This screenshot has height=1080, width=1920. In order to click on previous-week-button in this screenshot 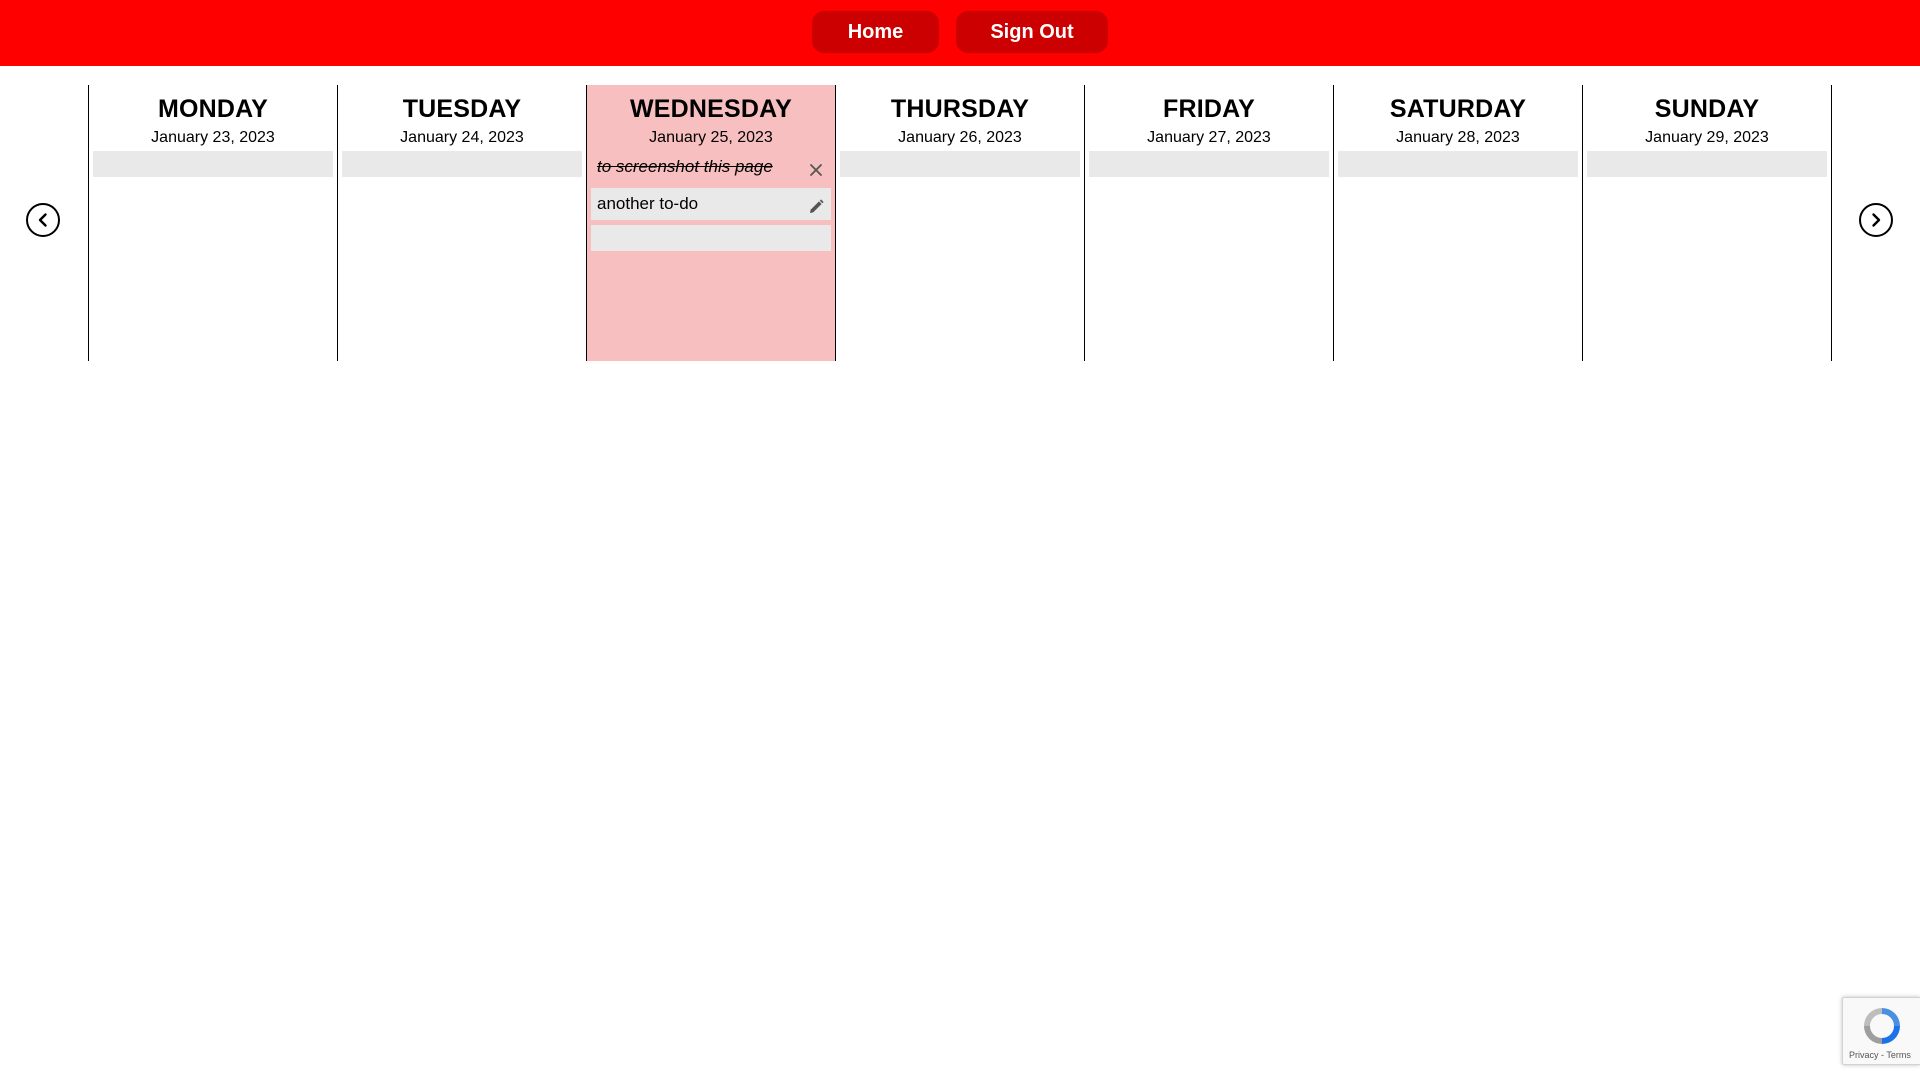, I will do `click(43, 220)`.